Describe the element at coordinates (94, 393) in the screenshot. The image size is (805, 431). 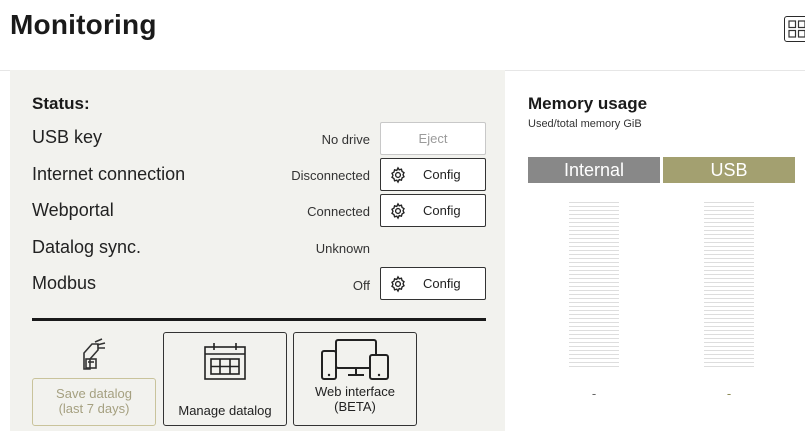
I see `save-datalog-line1: Save datalog` at that location.